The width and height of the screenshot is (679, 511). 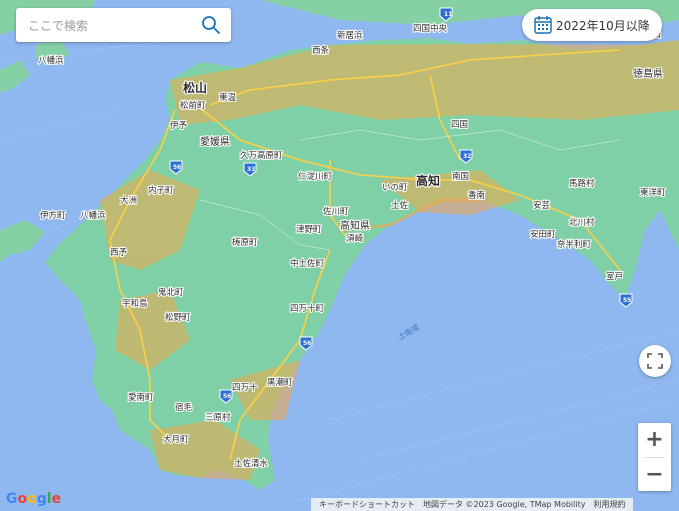 What do you see at coordinates (504, 504) in the screenshot?
I see `map-data-credit: 地図データ ©2023 Google, TMap Mobility` at bounding box center [504, 504].